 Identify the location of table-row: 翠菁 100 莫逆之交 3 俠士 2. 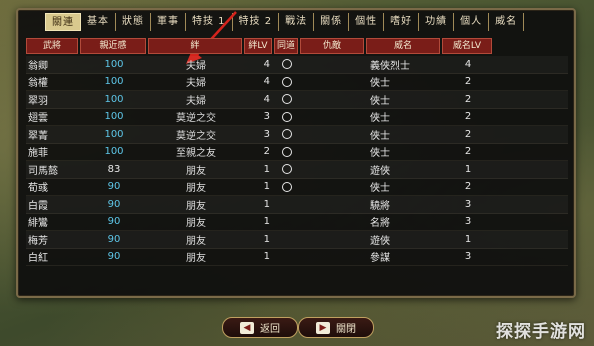
(297, 135).